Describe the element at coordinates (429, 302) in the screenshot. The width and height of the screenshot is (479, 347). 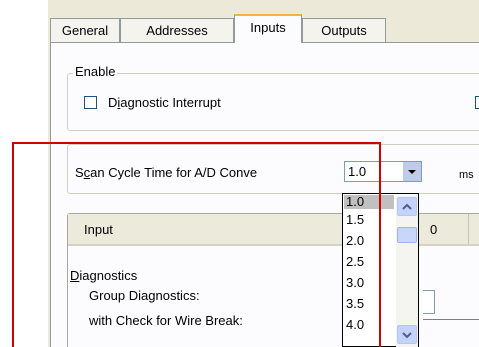
I see `group-diagnostics-cell` at that location.